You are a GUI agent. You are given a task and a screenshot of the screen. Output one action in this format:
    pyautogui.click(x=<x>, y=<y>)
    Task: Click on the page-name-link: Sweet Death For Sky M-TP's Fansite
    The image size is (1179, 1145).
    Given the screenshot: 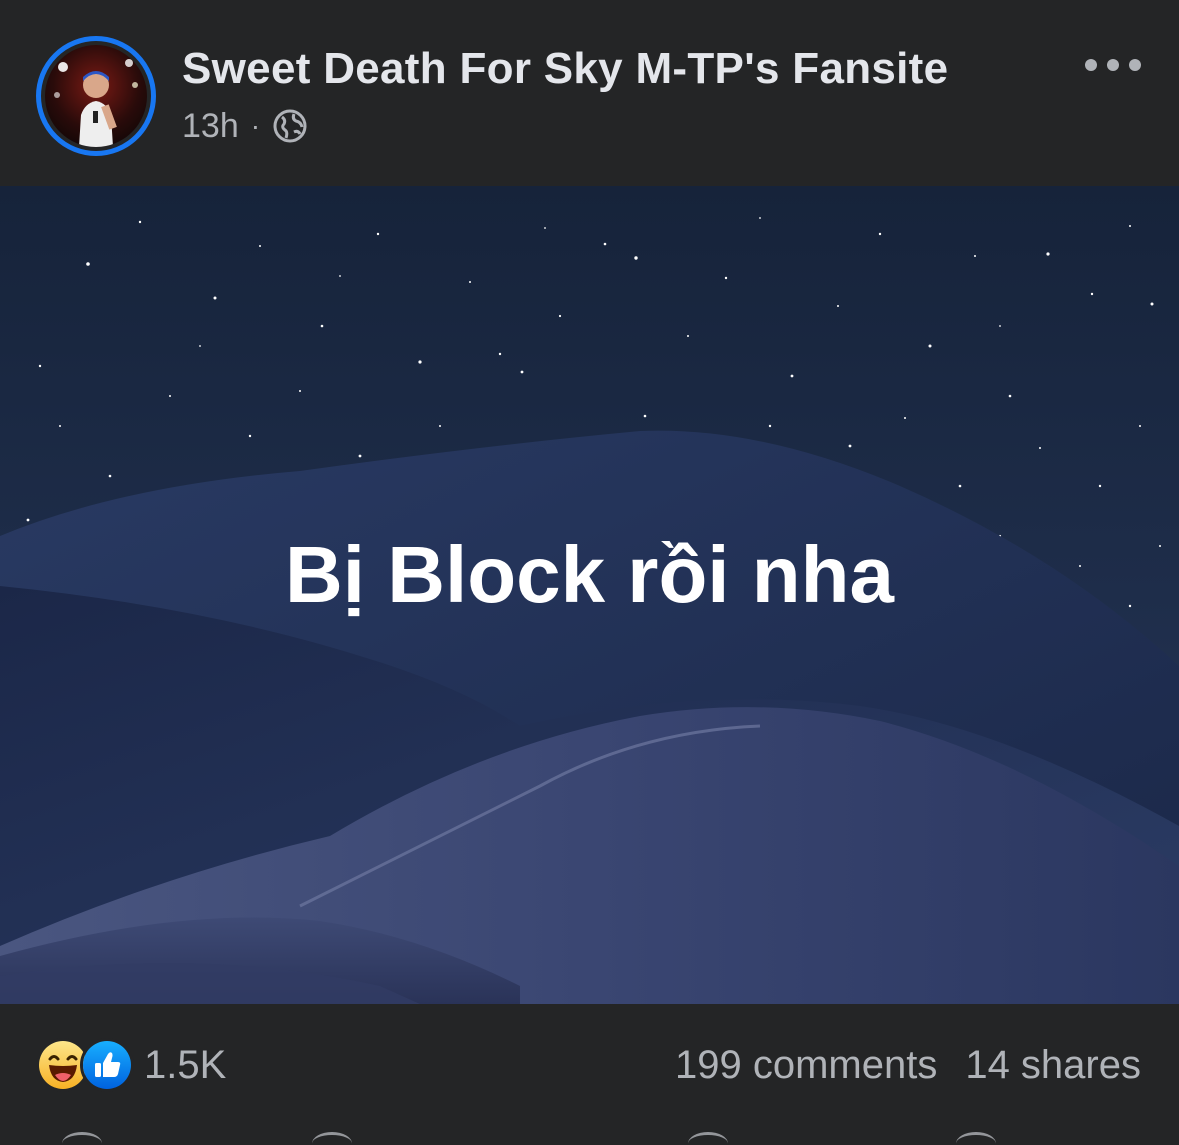 What is the action you would take?
    pyautogui.click(x=565, y=69)
    